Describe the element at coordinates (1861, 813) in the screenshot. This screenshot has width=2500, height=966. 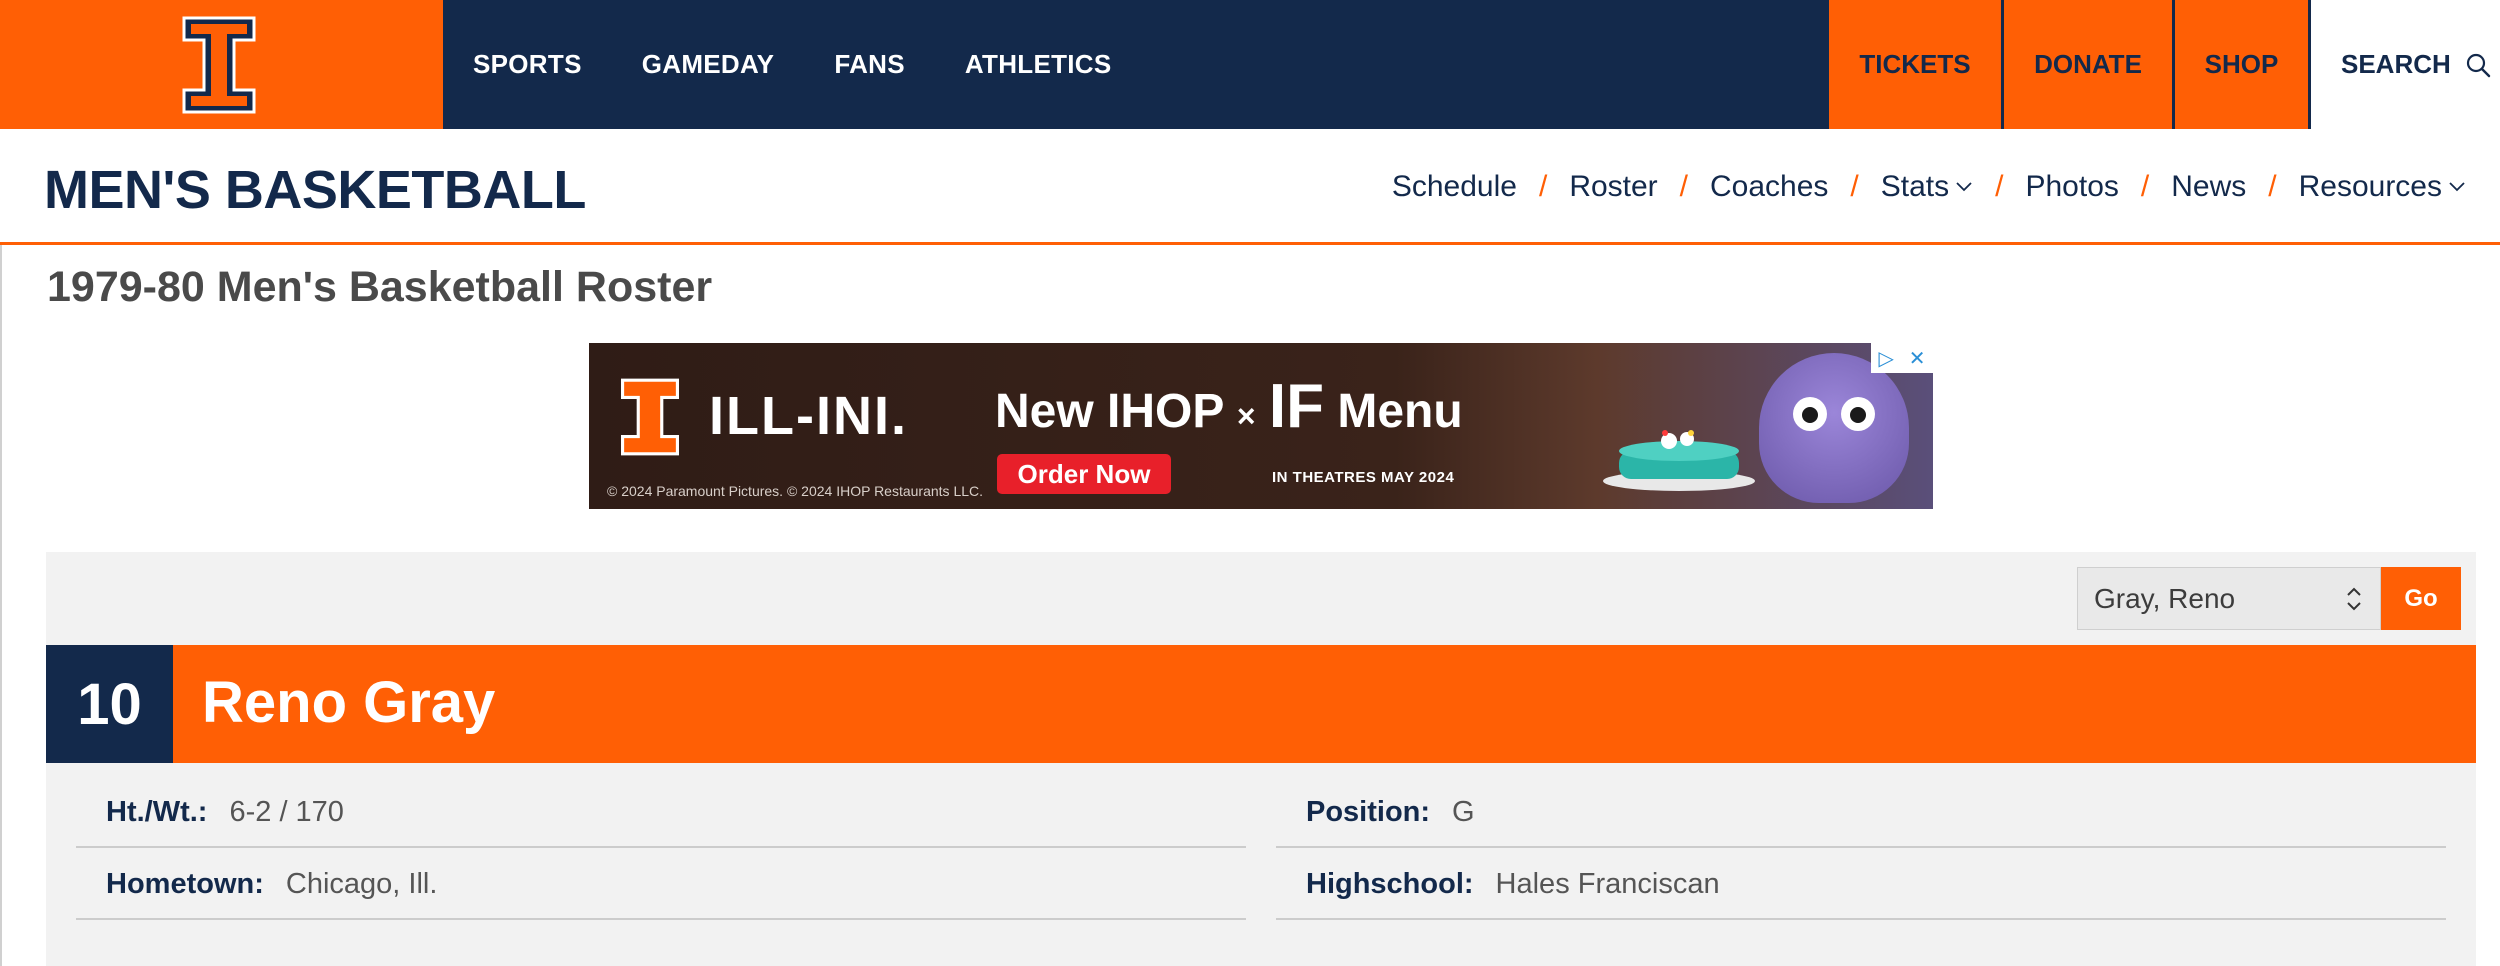
I see `position-row: Position: G` at that location.